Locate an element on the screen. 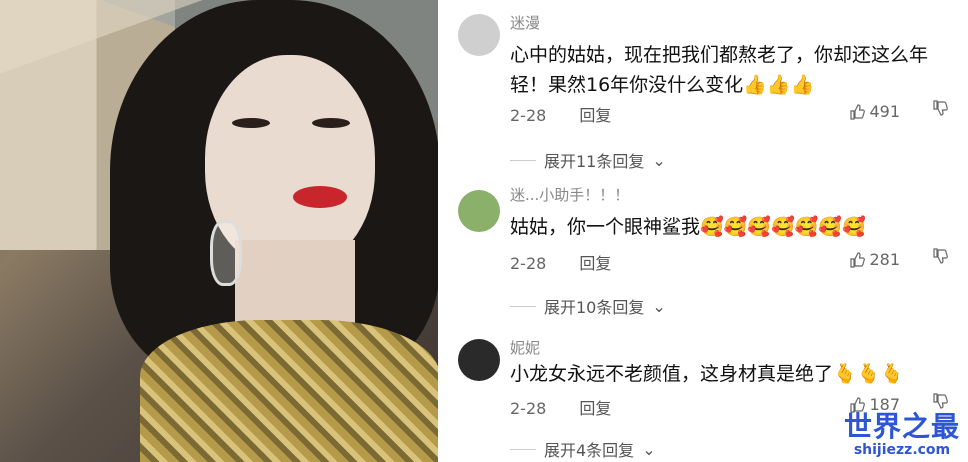 The width and height of the screenshot is (968, 462). username: 妮妮 is located at coordinates (525, 347).